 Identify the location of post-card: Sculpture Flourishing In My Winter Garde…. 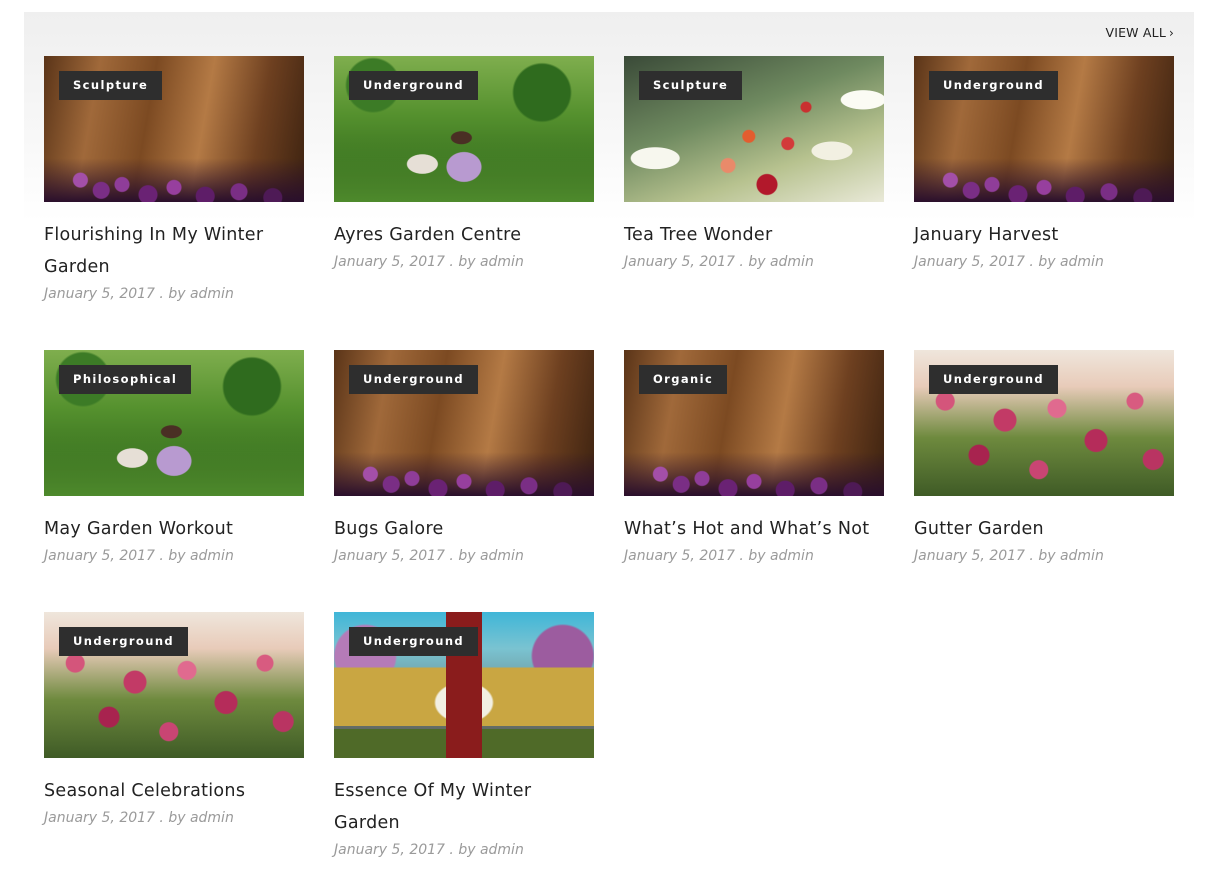
(174, 180).